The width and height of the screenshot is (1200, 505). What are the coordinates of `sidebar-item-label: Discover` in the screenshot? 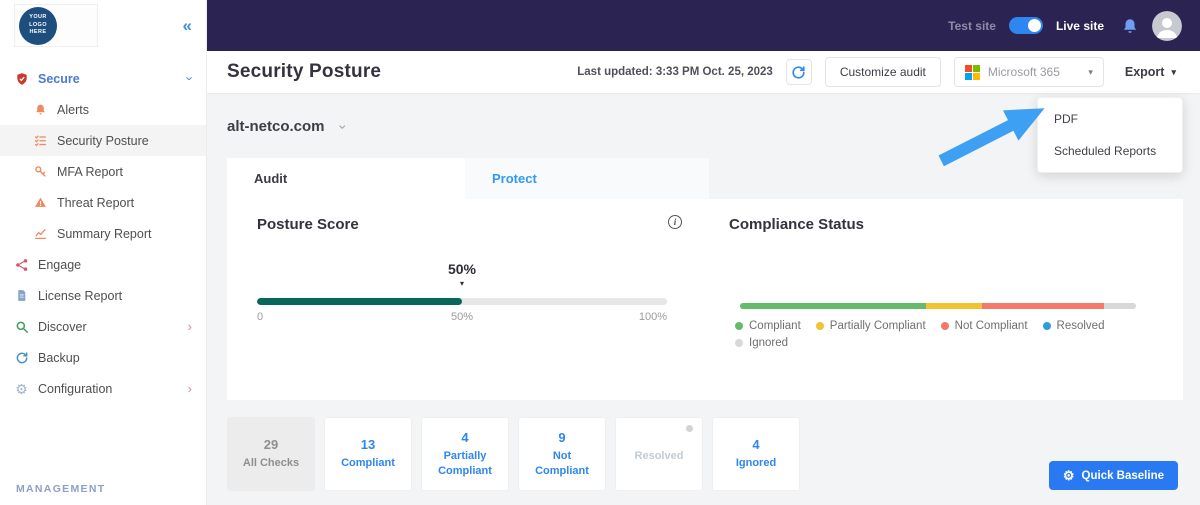 It's located at (62, 326).